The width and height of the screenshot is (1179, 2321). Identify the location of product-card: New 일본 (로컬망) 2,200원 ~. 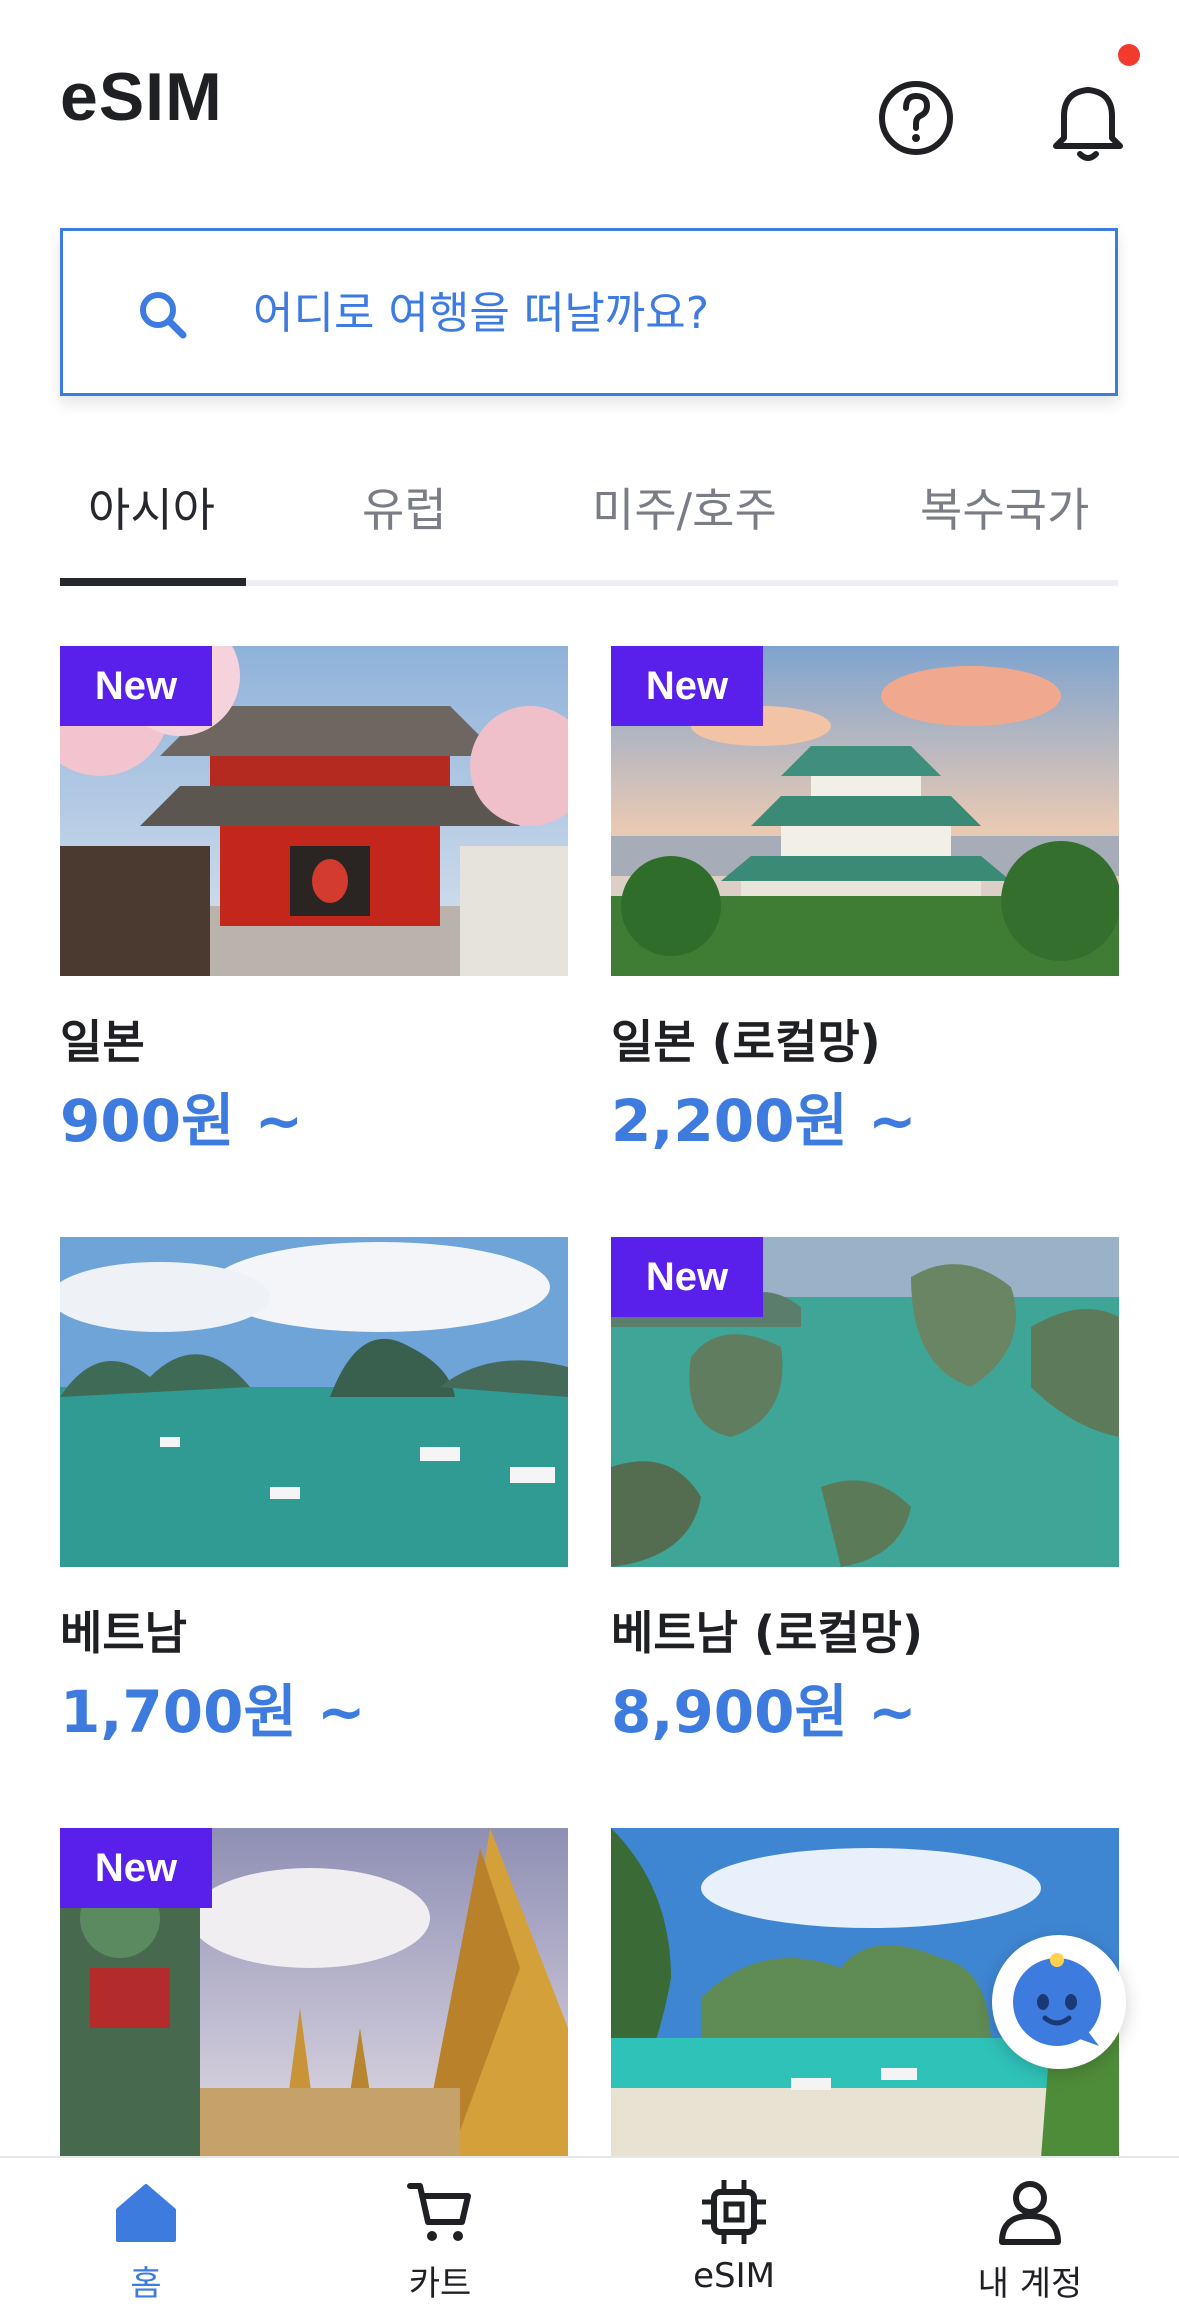
(865, 900).